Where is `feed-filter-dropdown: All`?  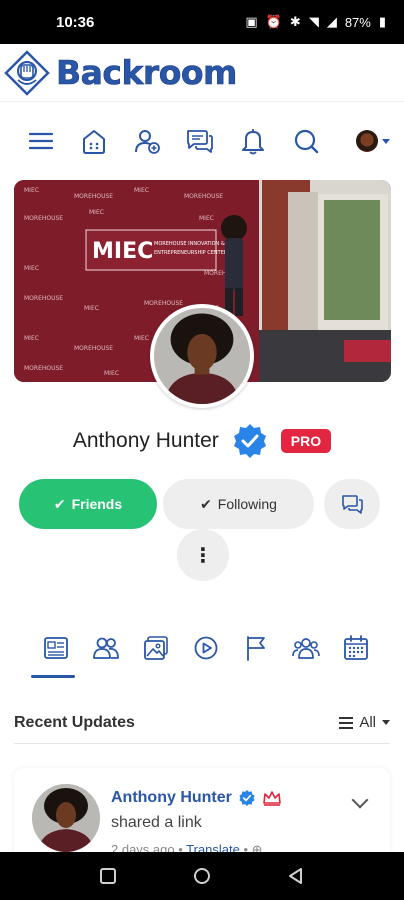
feed-filter-dropdown: All is located at coordinates (364, 722).